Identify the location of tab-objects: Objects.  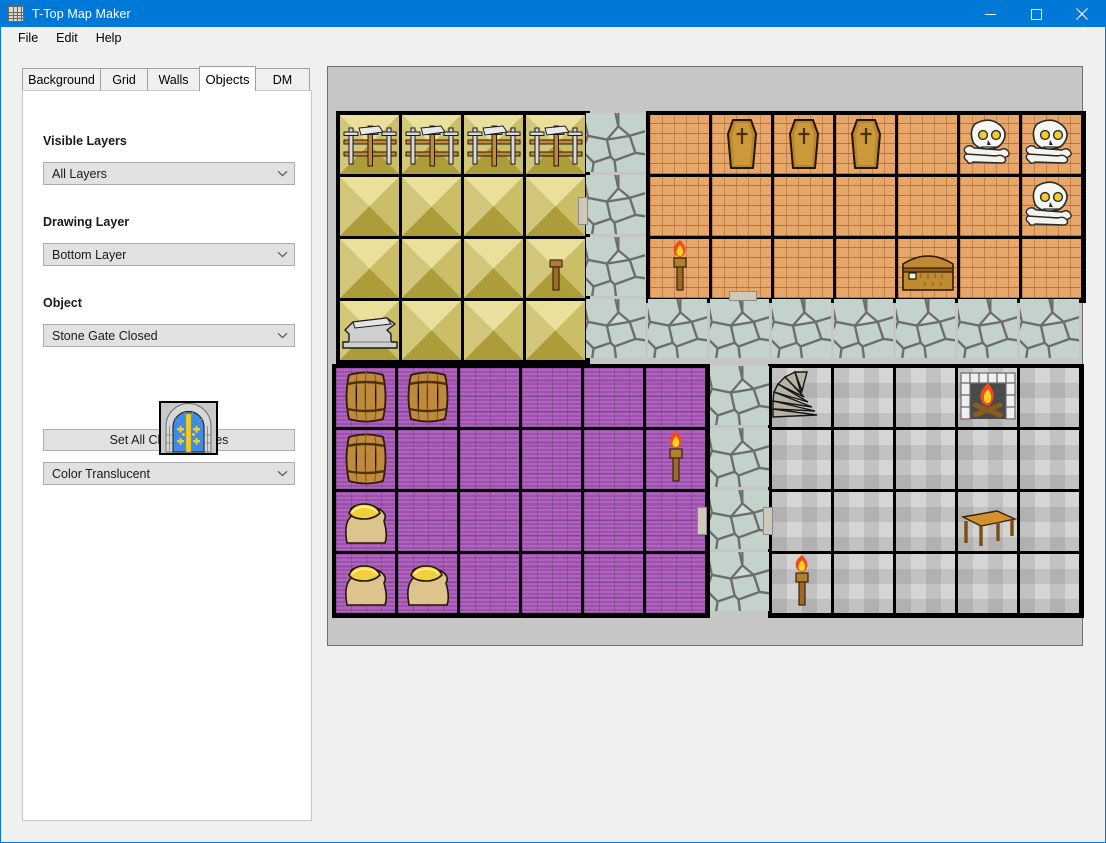
(227, 78).